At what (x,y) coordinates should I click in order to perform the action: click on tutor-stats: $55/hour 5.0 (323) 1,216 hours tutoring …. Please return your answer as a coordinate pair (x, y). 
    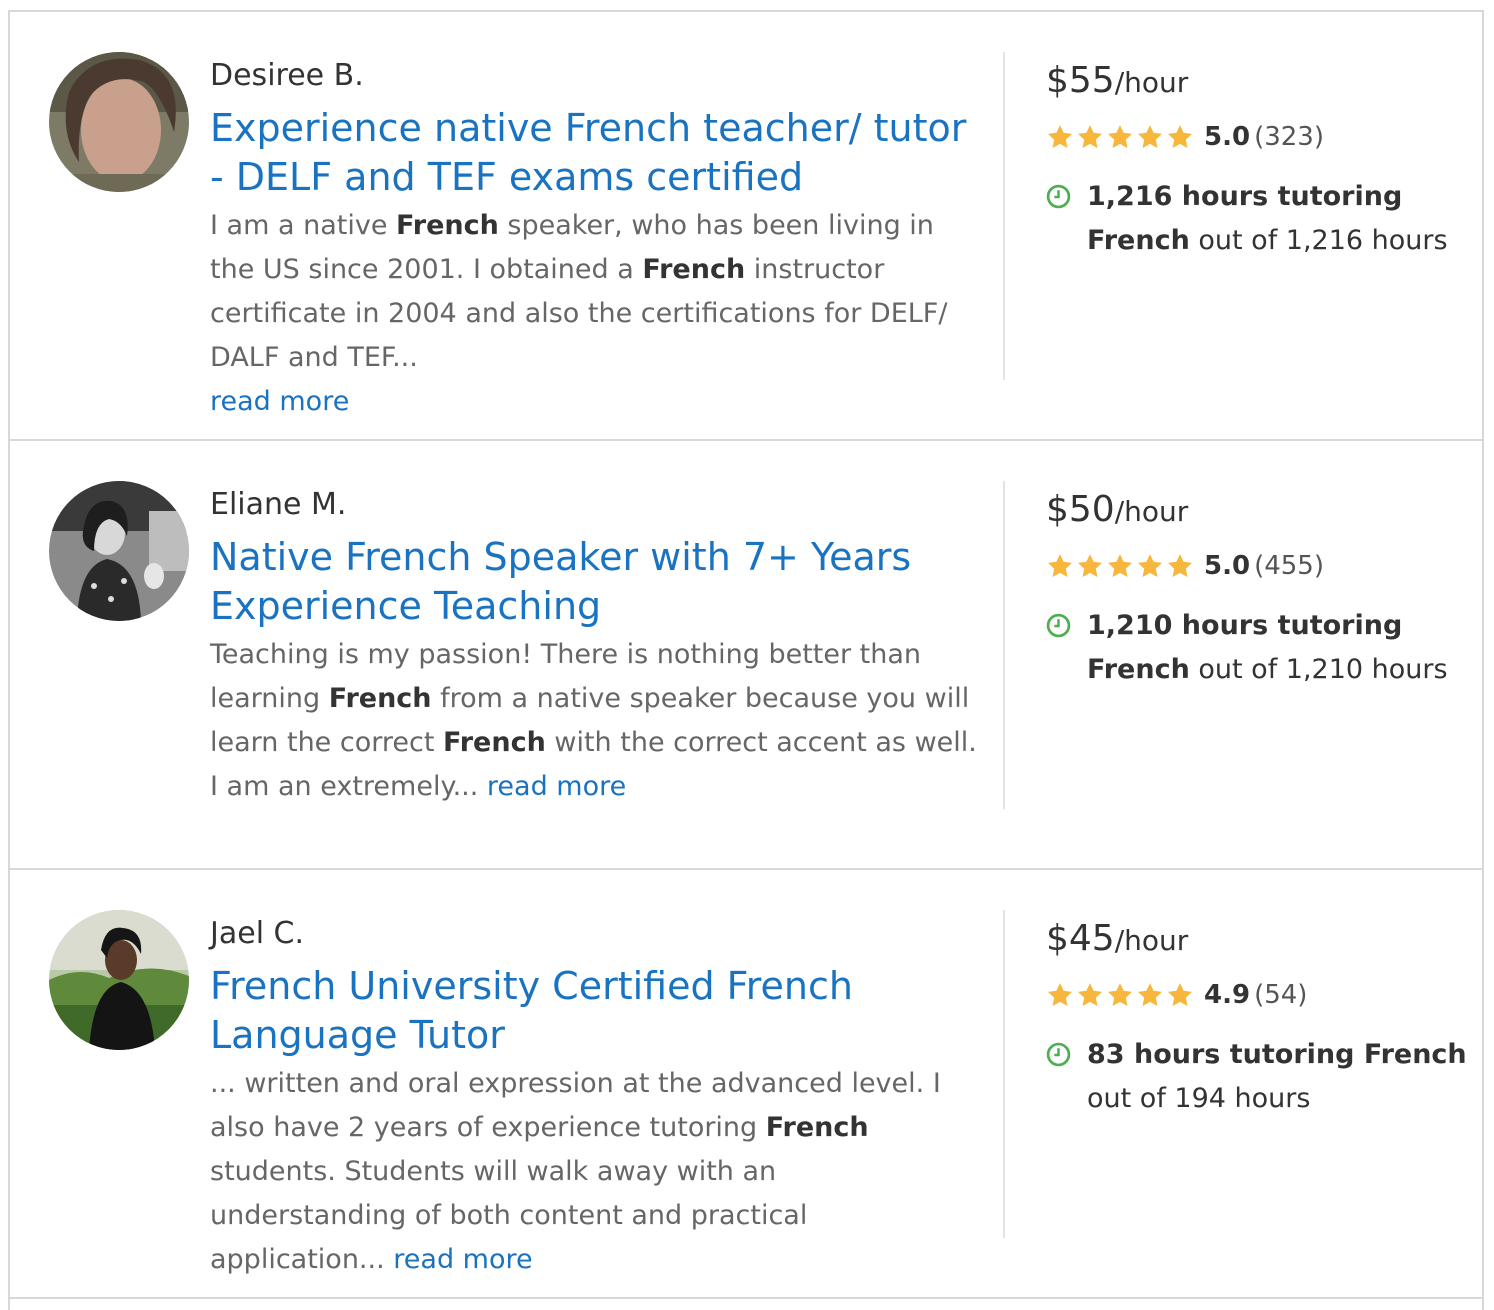
    Looking at the image, I should click on (1261, 159).